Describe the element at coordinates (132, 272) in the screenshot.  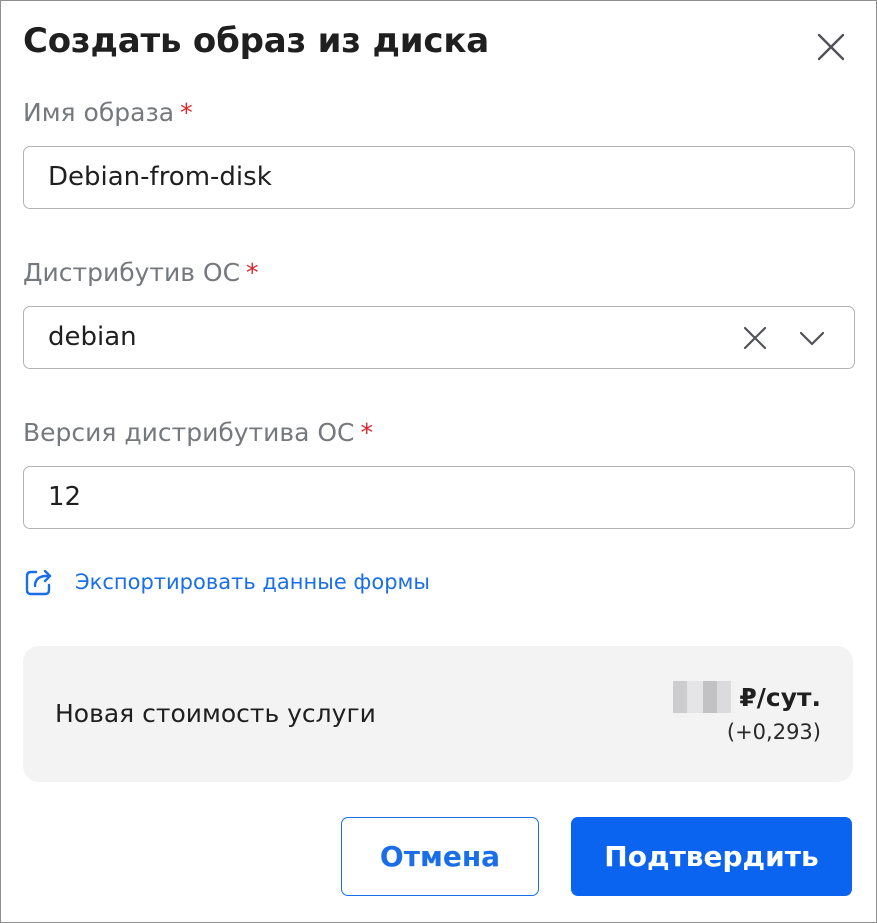
I see `os-distro-label-text: Дистрибутив ОС` at that location.